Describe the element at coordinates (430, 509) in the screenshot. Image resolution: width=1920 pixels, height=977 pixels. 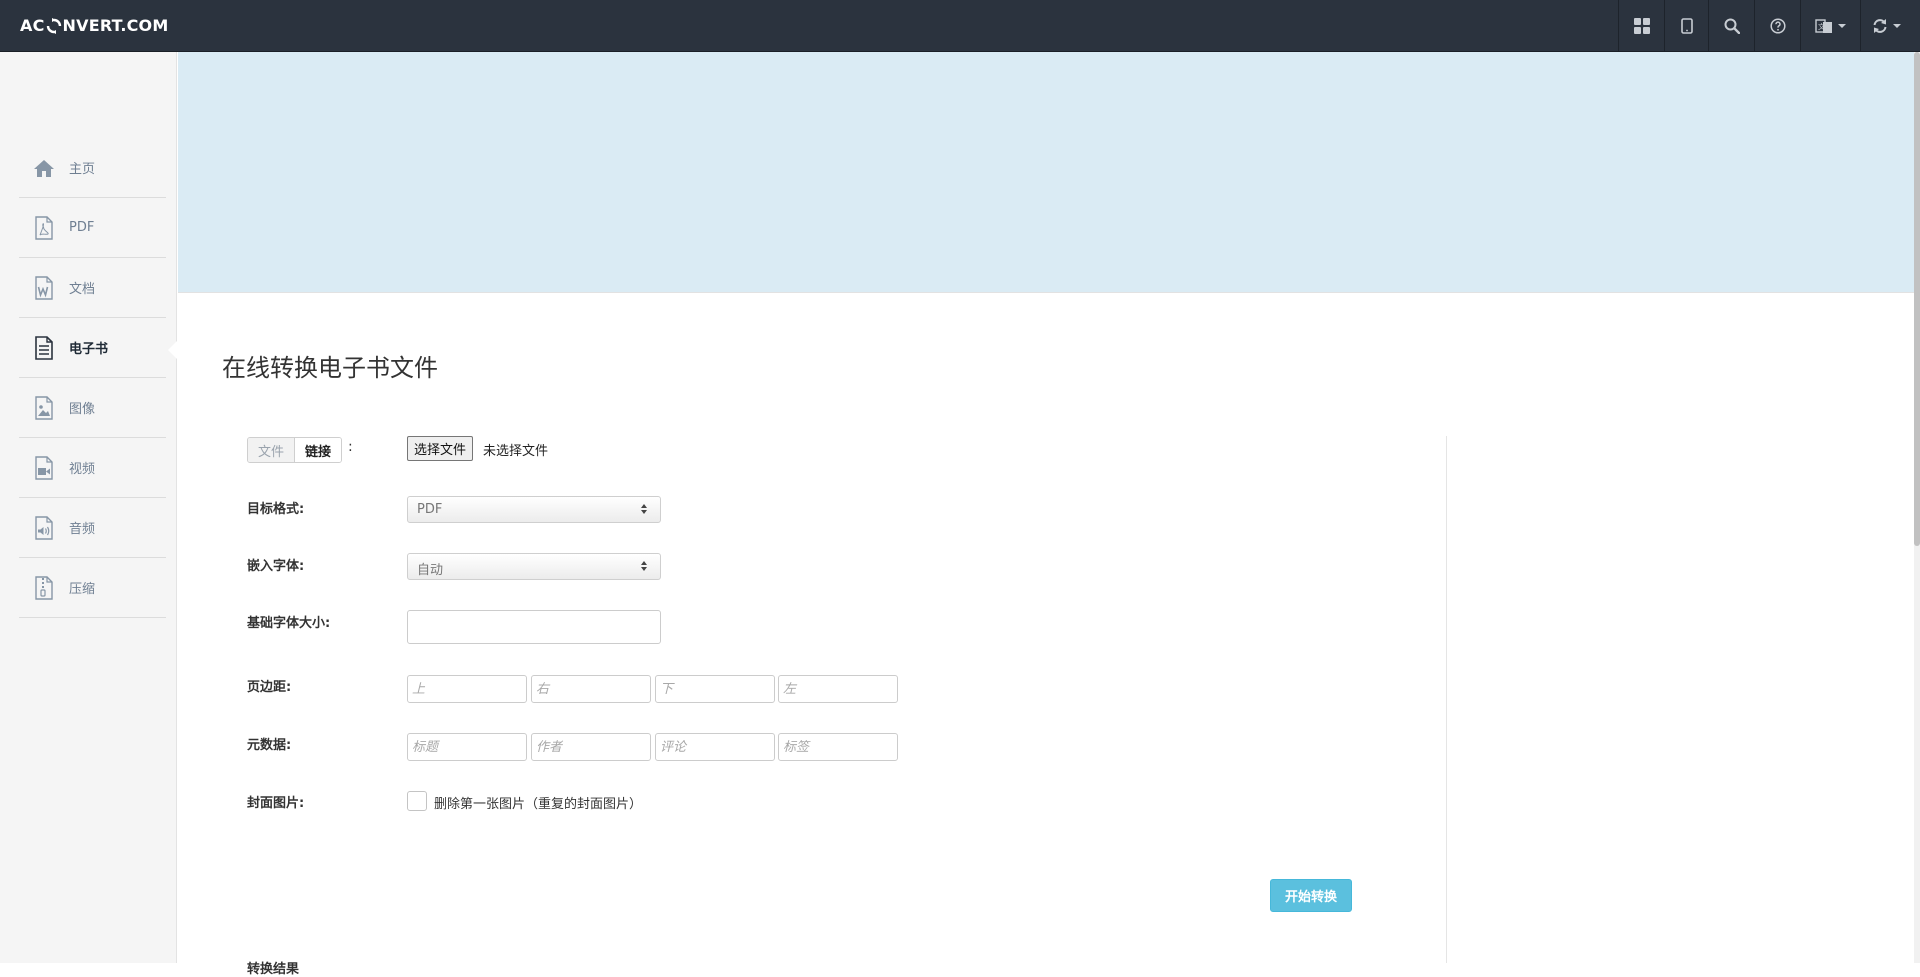
I see `target-format-value: PDF` at that location.